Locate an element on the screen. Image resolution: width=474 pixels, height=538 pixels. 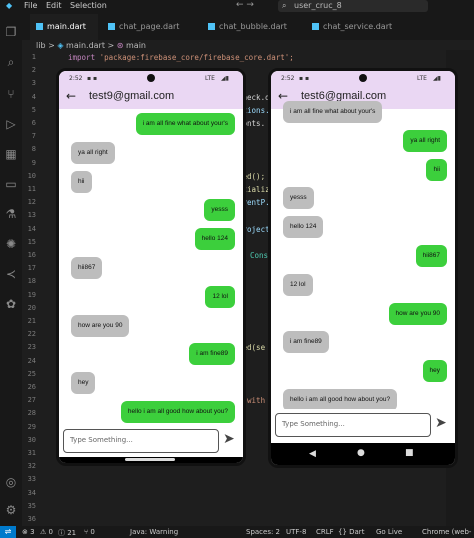
status-errors: ⊗ 3 is located at coordinates (28, 532).